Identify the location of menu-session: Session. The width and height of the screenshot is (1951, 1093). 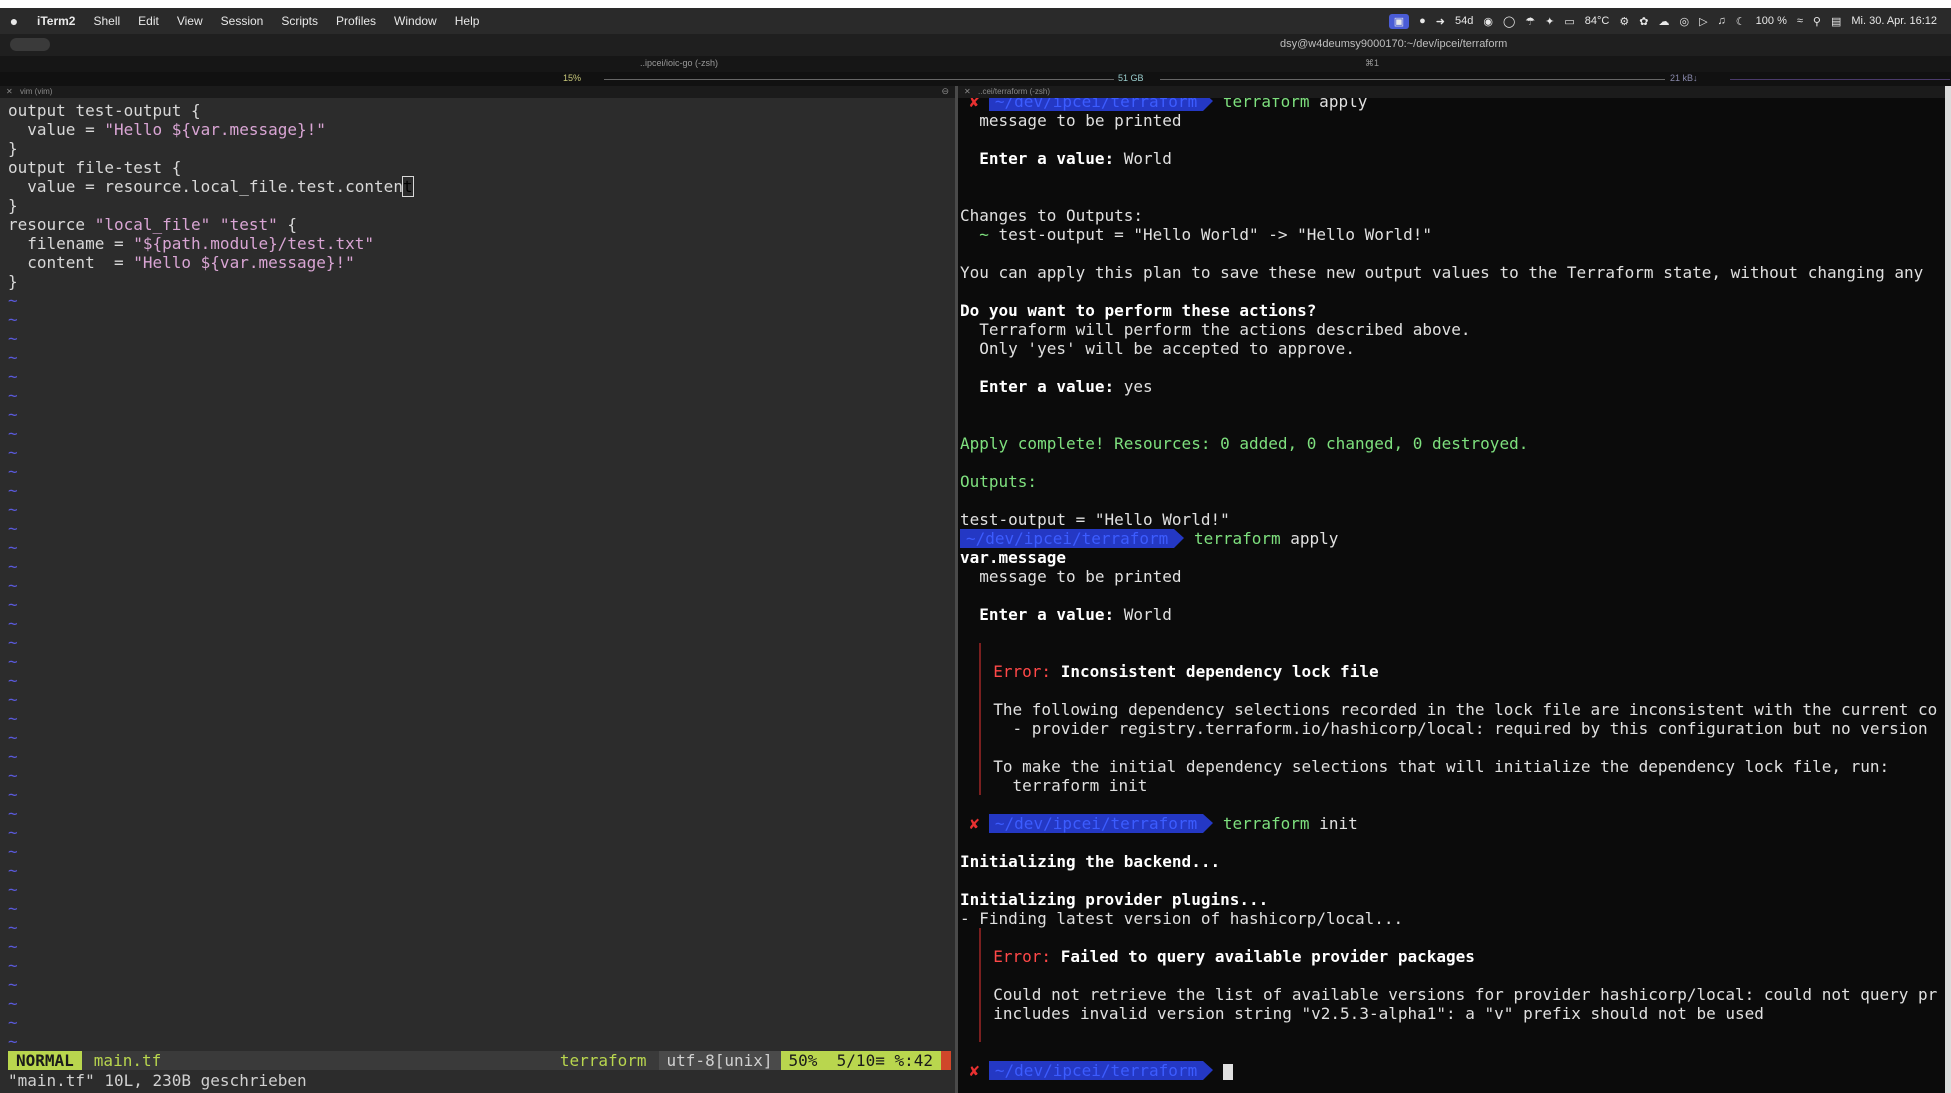
(242, 21).